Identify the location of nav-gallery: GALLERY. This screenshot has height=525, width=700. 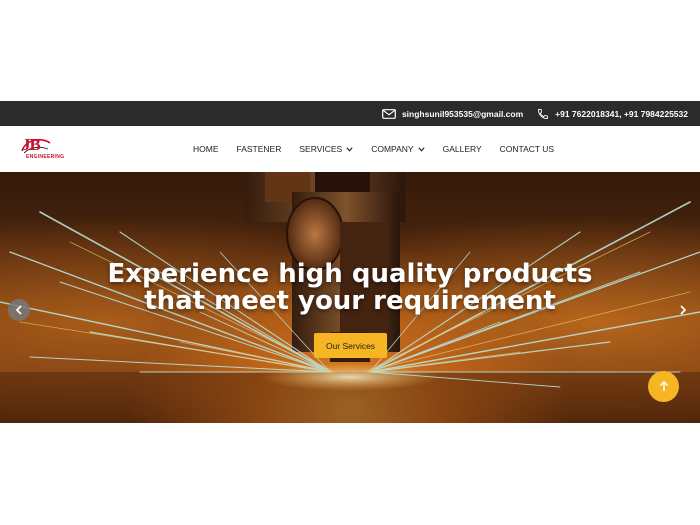
(462, 149).